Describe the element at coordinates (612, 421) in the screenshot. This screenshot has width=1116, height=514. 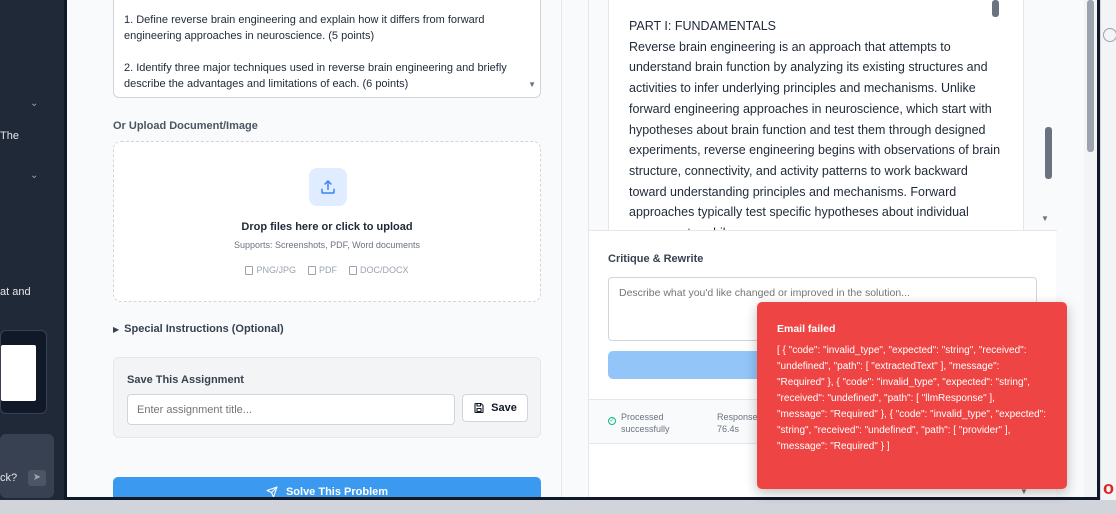
I see `check-circle-icon: ✓` at that location.